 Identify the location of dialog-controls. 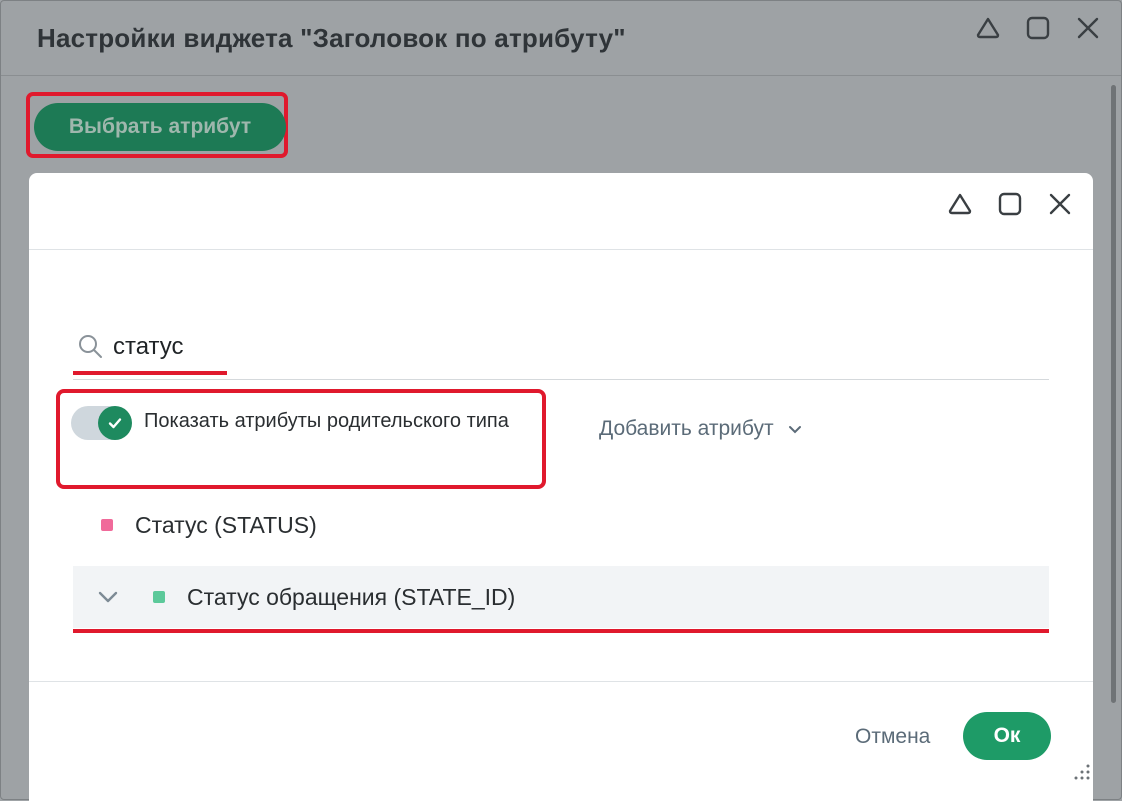
(1010, 204).